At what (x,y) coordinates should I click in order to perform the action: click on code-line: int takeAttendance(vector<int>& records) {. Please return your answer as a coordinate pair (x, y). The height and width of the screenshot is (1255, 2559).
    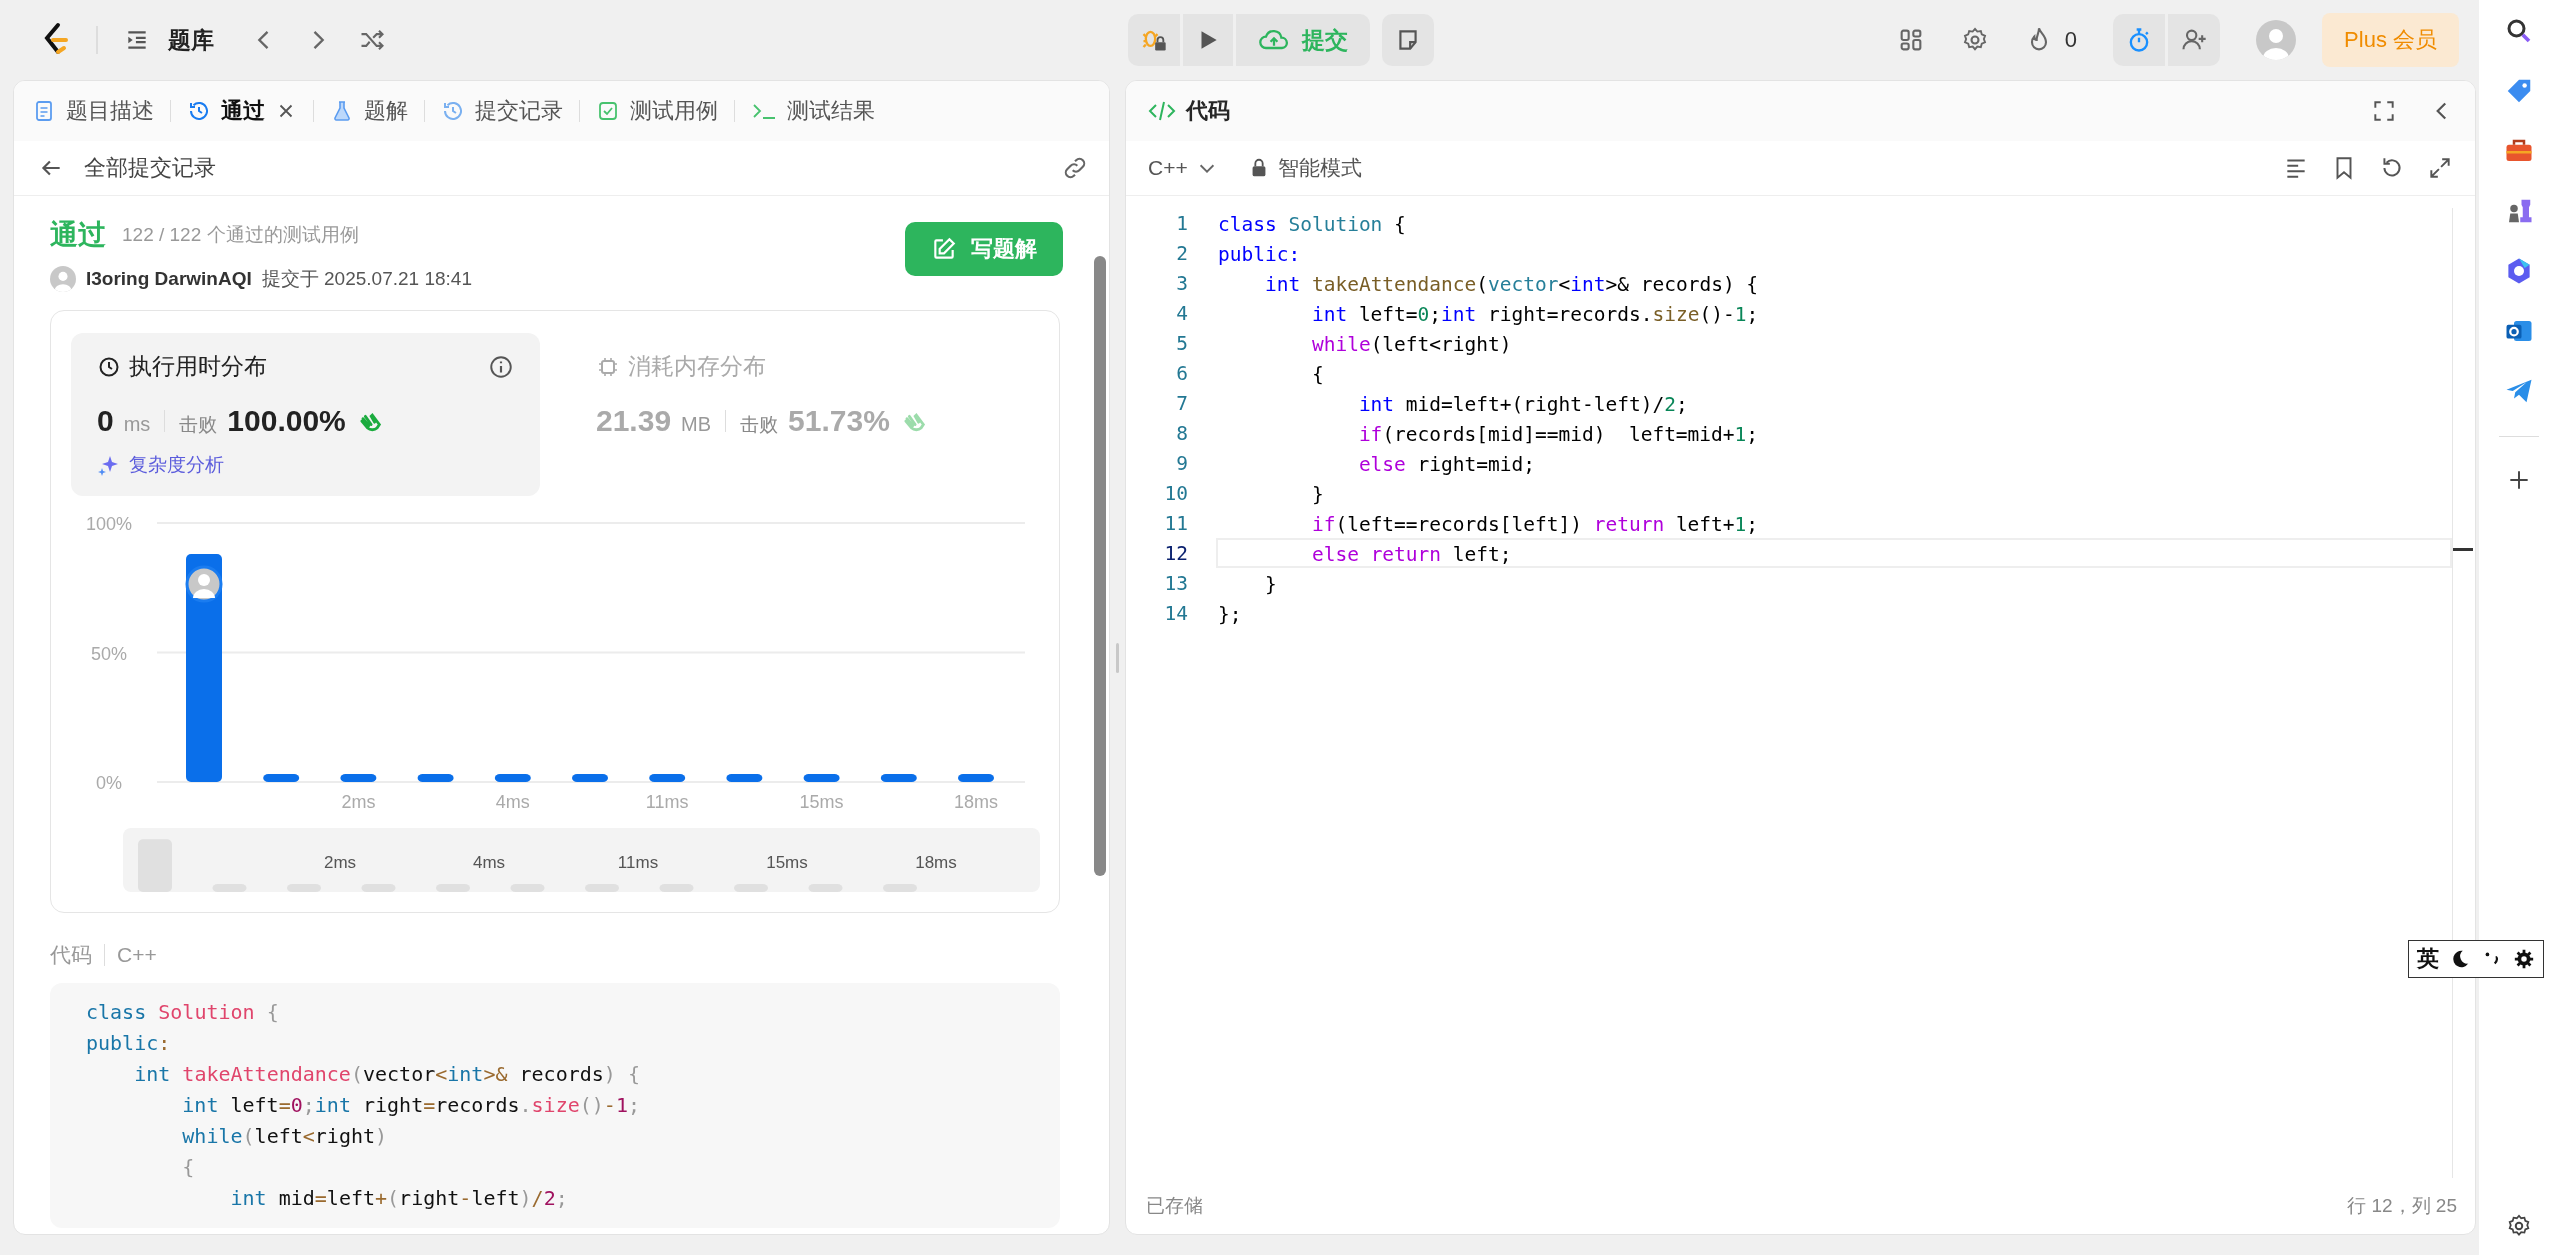
    Looking at the image, I should click on (1834, 283).